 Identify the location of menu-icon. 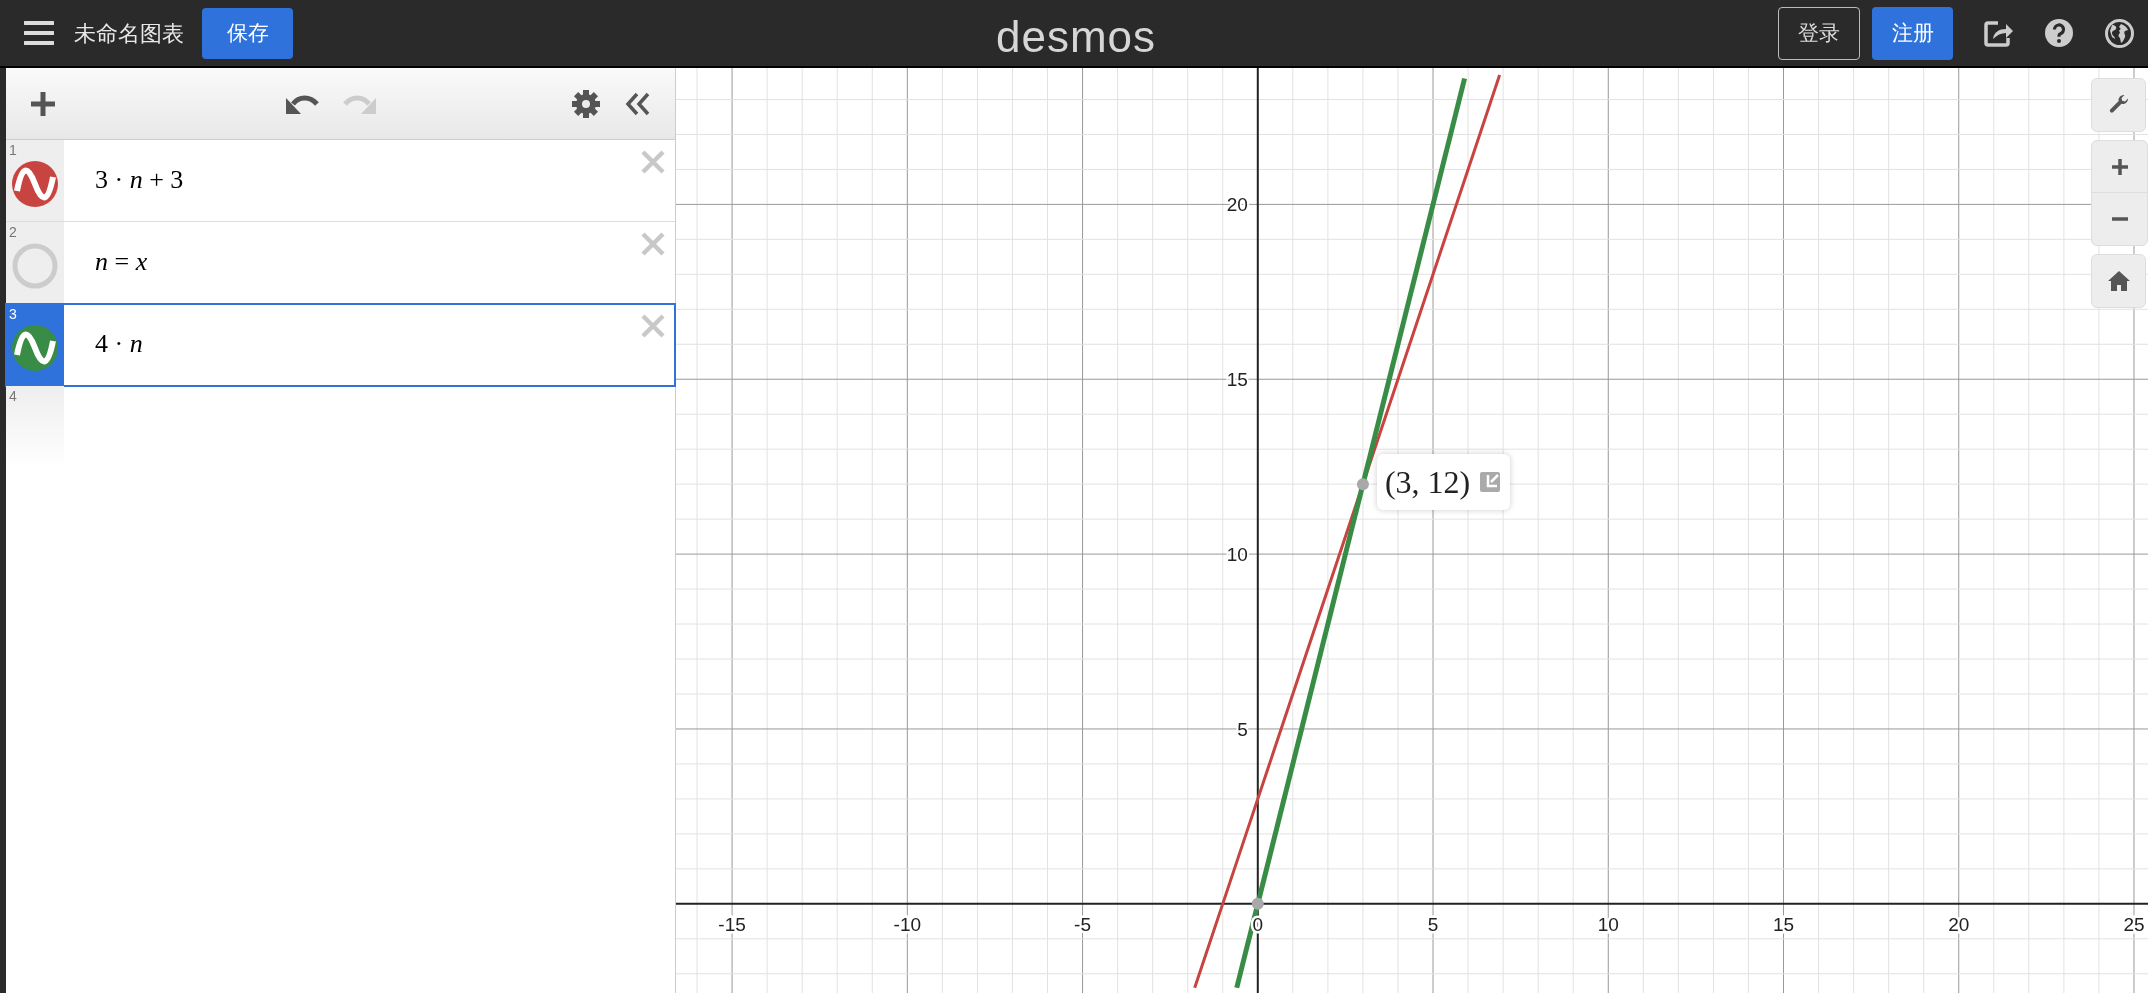
(39, 33).